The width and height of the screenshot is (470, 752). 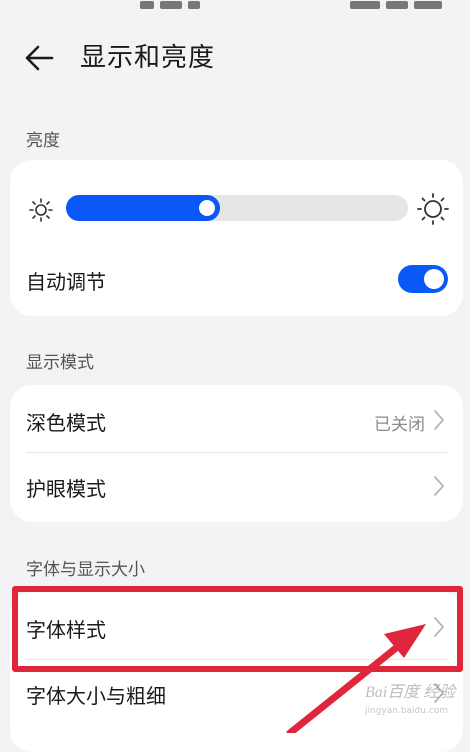 What do you see at coordinates (410, 692) in the screenshot?
I see `watermark-brand: Bai百度 经验` at bounding box center [410, 692].